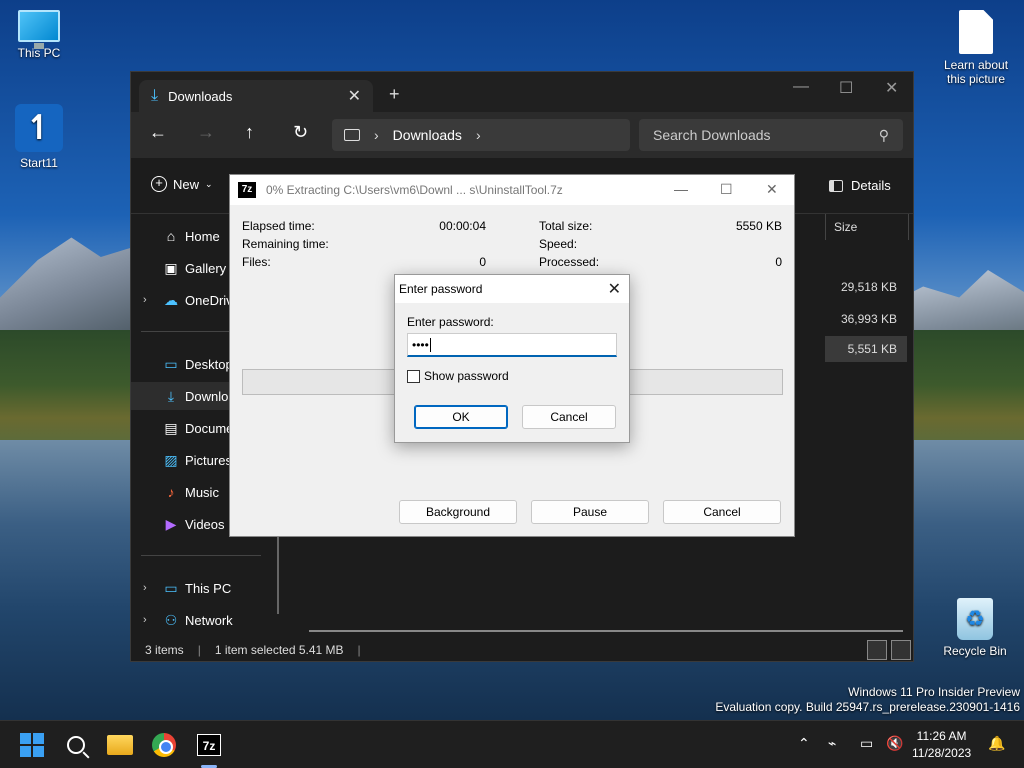 The width and height of the screenshot is (1024, 768). Describe the element at coordinates (901, 650) in the screenshot. I see `tiles-view-icon` at that location.